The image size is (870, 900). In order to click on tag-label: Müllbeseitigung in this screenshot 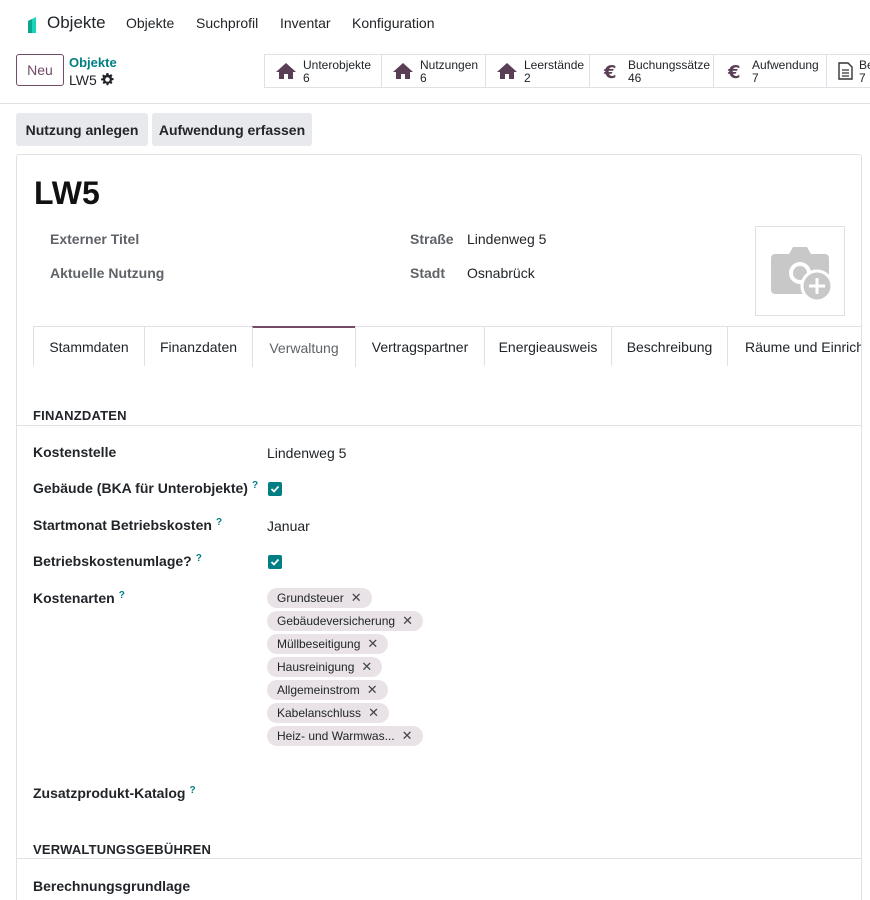, I will do `click(319, 644)`.